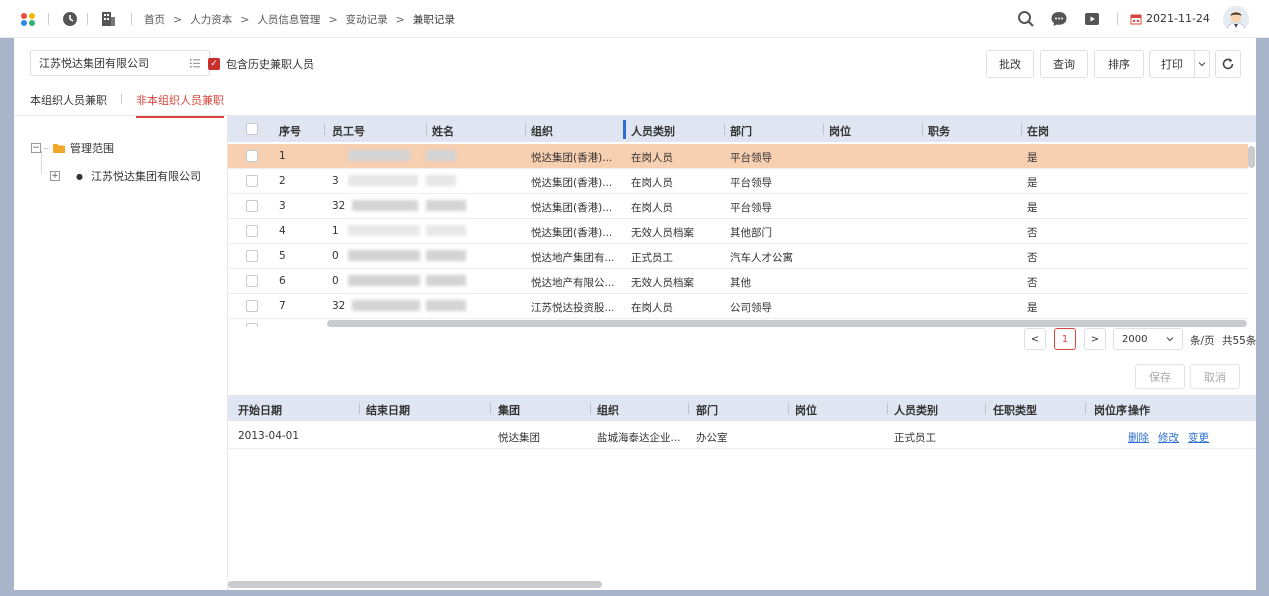 The width and height of the screenshot is (1269, 596). Describe the element at coordinates (1139, 410) in the screenshot. I see `column-header: 操作` at that location.